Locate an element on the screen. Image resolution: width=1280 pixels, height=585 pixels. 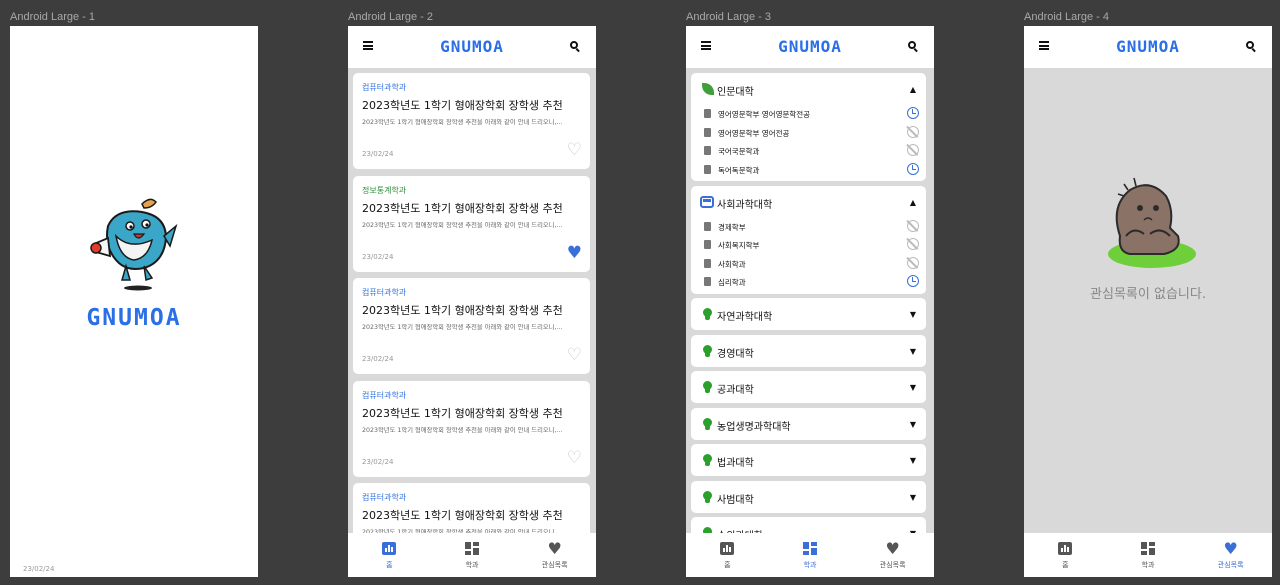
college-item: 경영대학 ▼ is located at coordinates (808, 350).